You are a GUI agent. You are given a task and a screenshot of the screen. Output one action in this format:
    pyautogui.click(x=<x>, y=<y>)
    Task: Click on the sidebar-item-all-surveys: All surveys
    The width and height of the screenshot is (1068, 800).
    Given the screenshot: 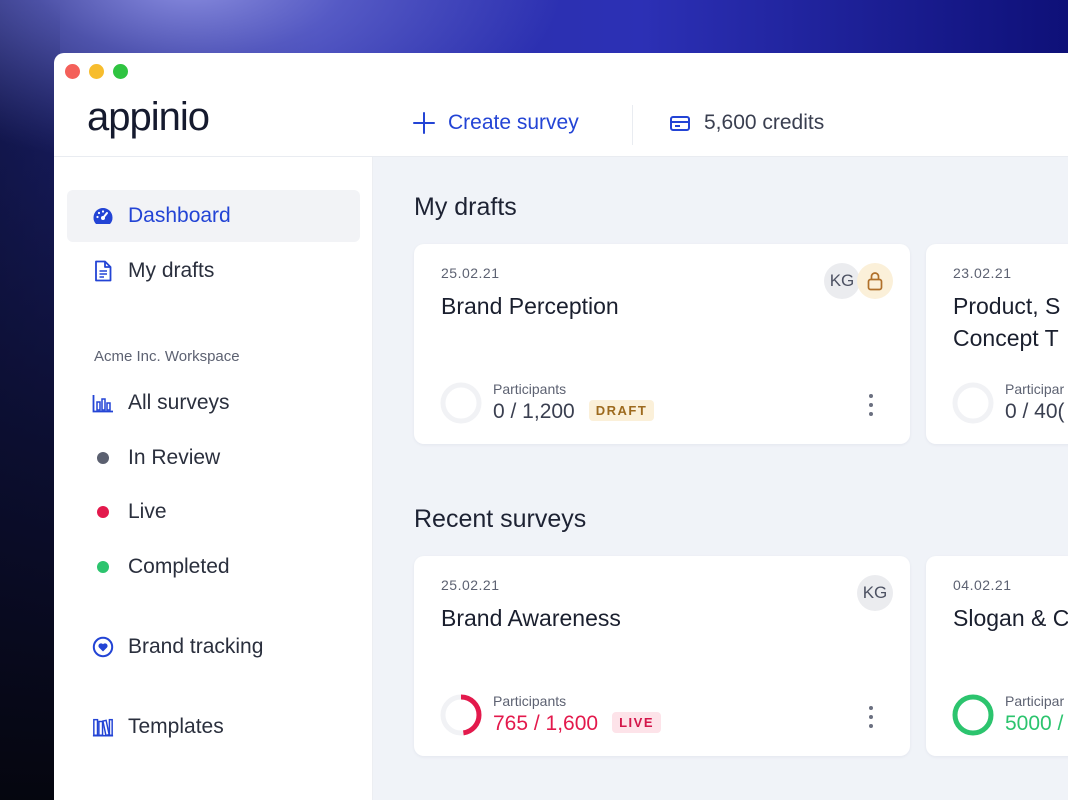 What is the action you would take?
    pyautogui.click(x=213, y=403)
    